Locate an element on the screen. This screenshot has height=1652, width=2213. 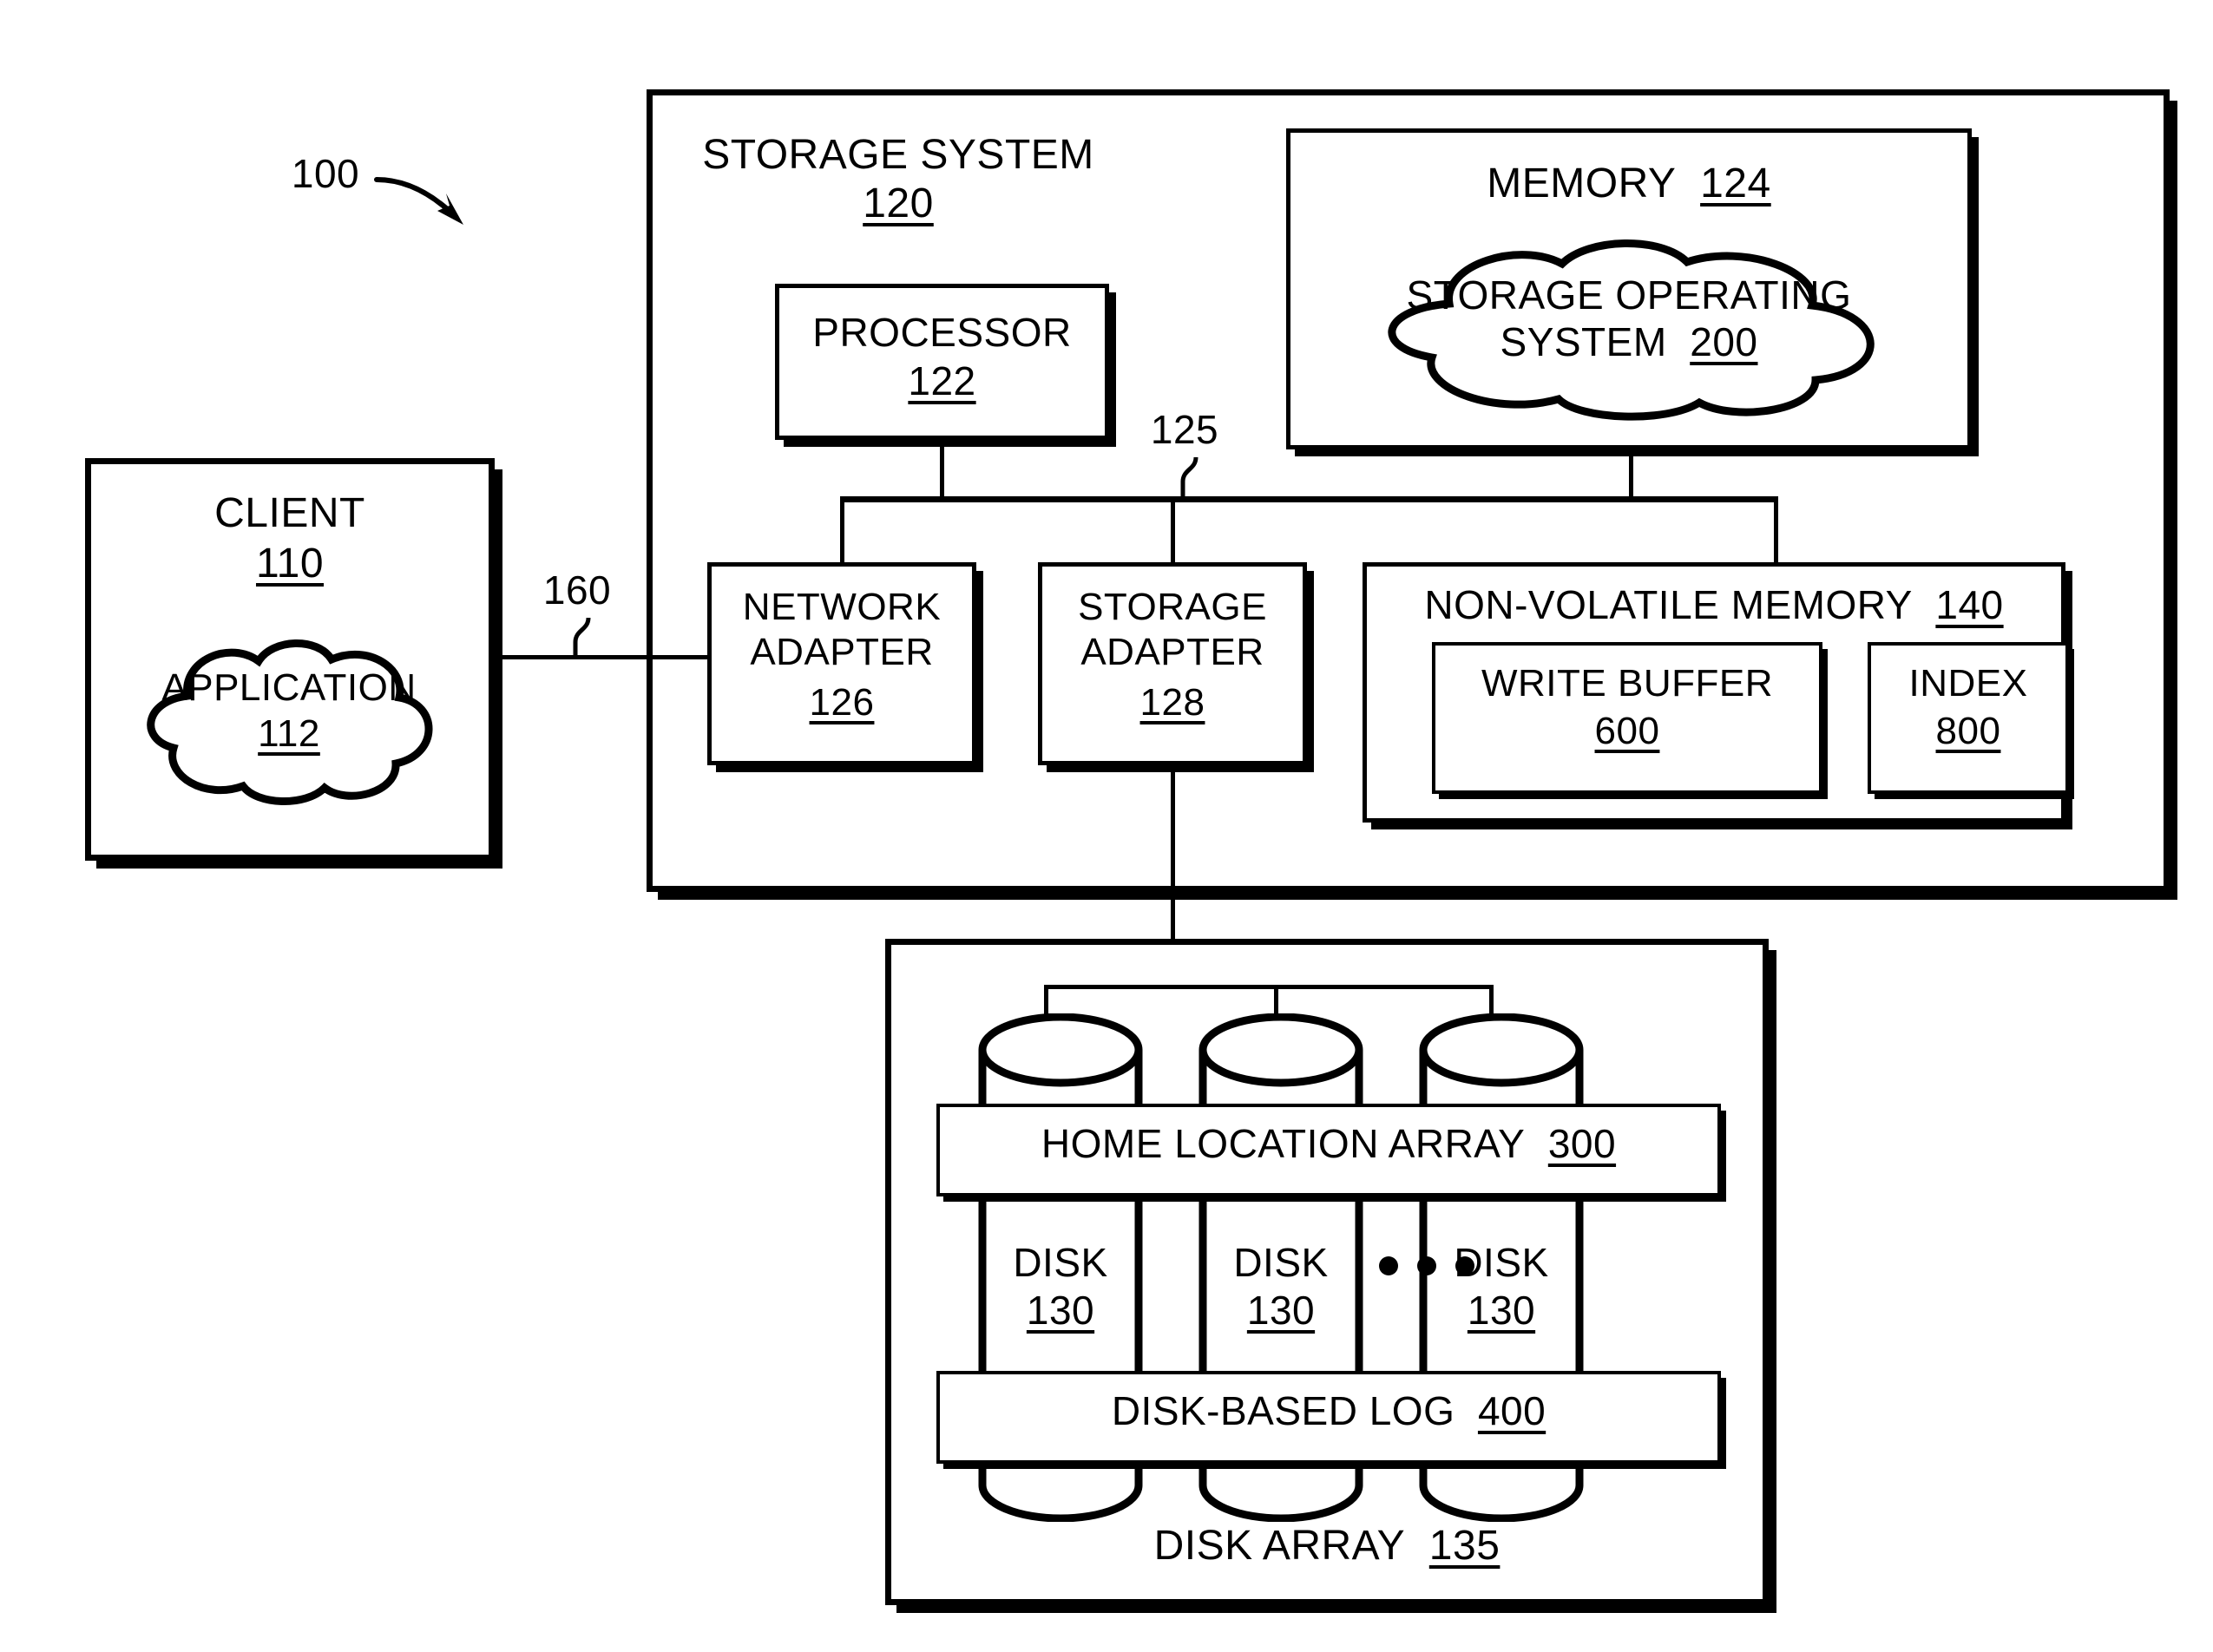
three-dots-icon is located at coordinates (1426, 1265).